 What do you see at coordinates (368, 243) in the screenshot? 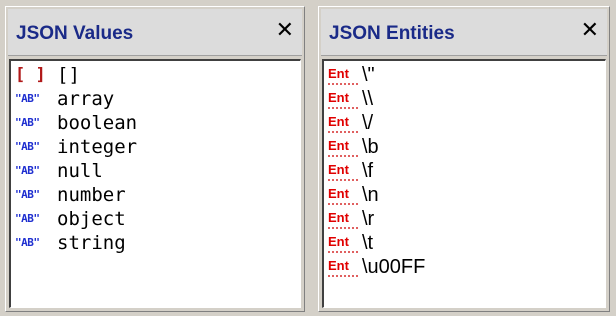
I see `list-item-label: \t` at bounding box center [368, 243].